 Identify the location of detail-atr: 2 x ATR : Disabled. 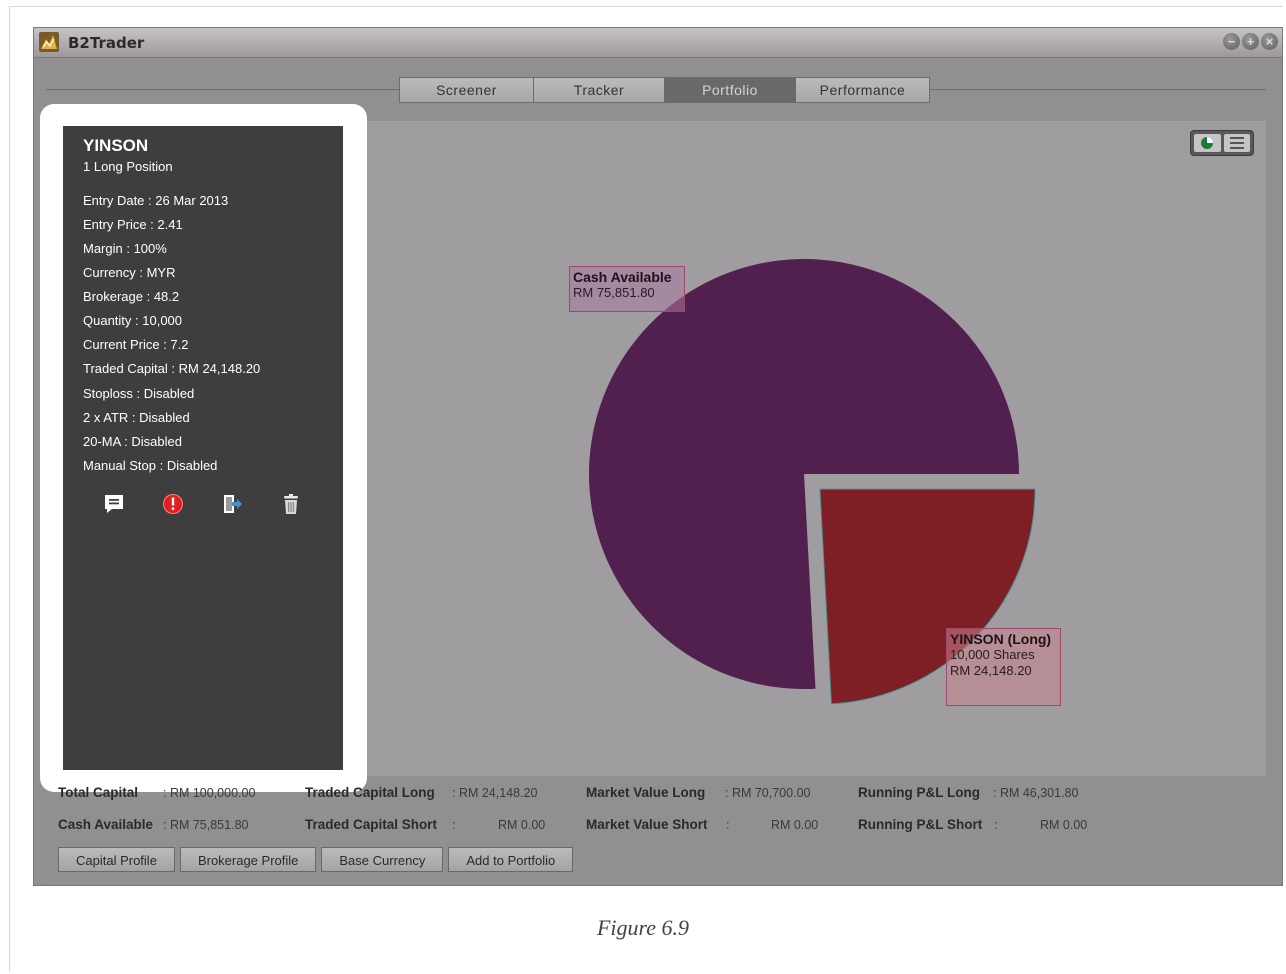
(136, 417).